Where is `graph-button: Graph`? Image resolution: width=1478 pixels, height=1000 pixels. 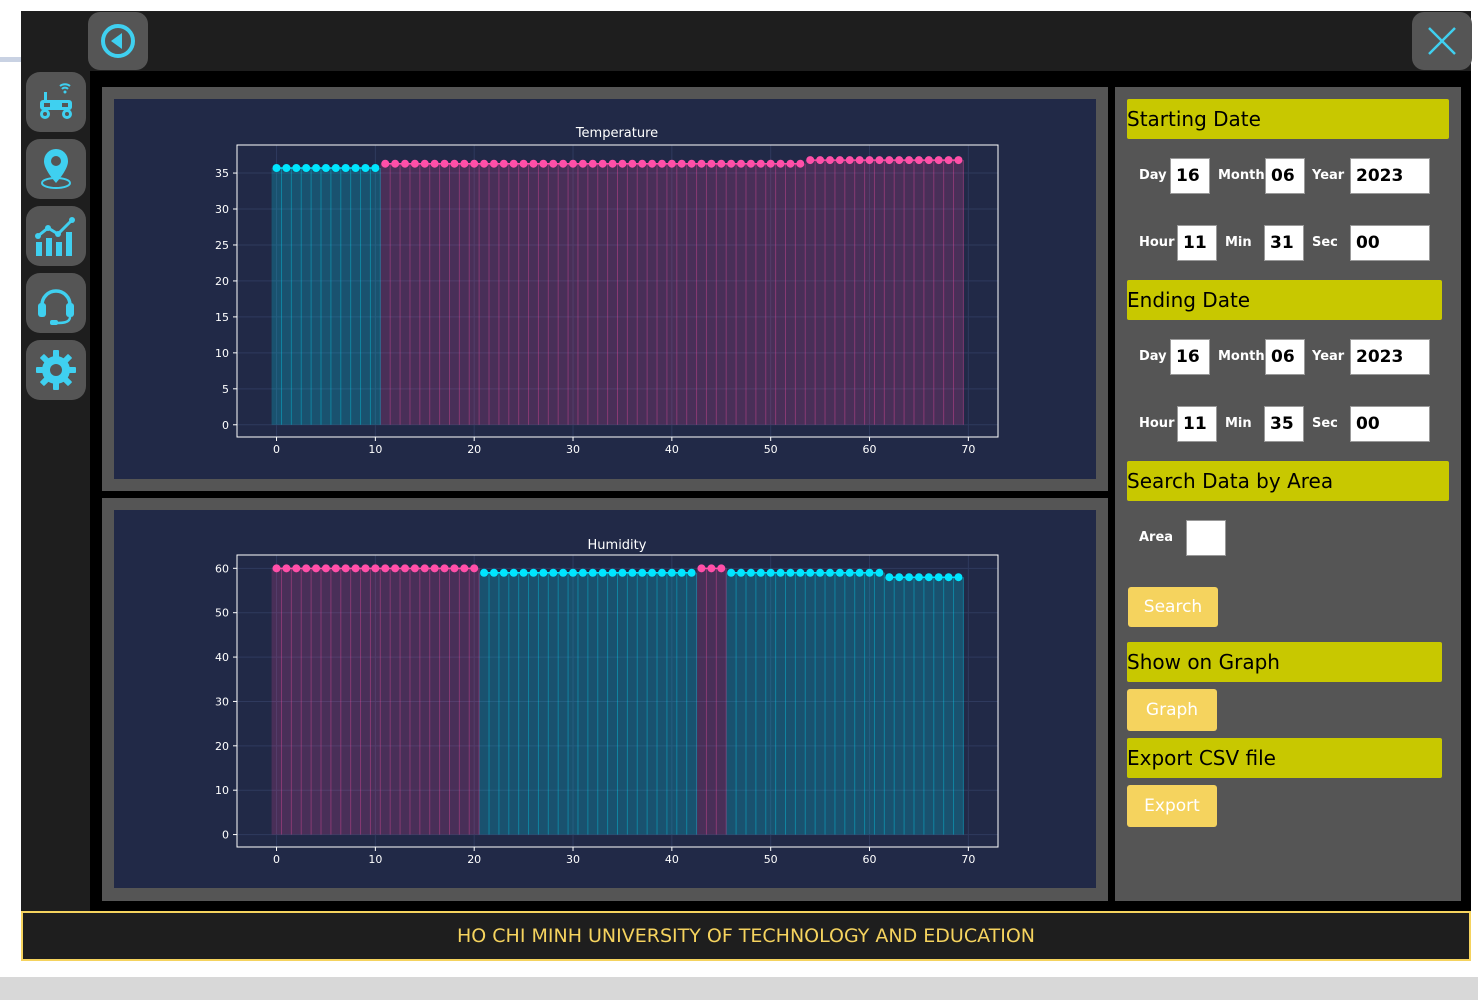
graph-button: Graph is located at coordinates (1172, 710).